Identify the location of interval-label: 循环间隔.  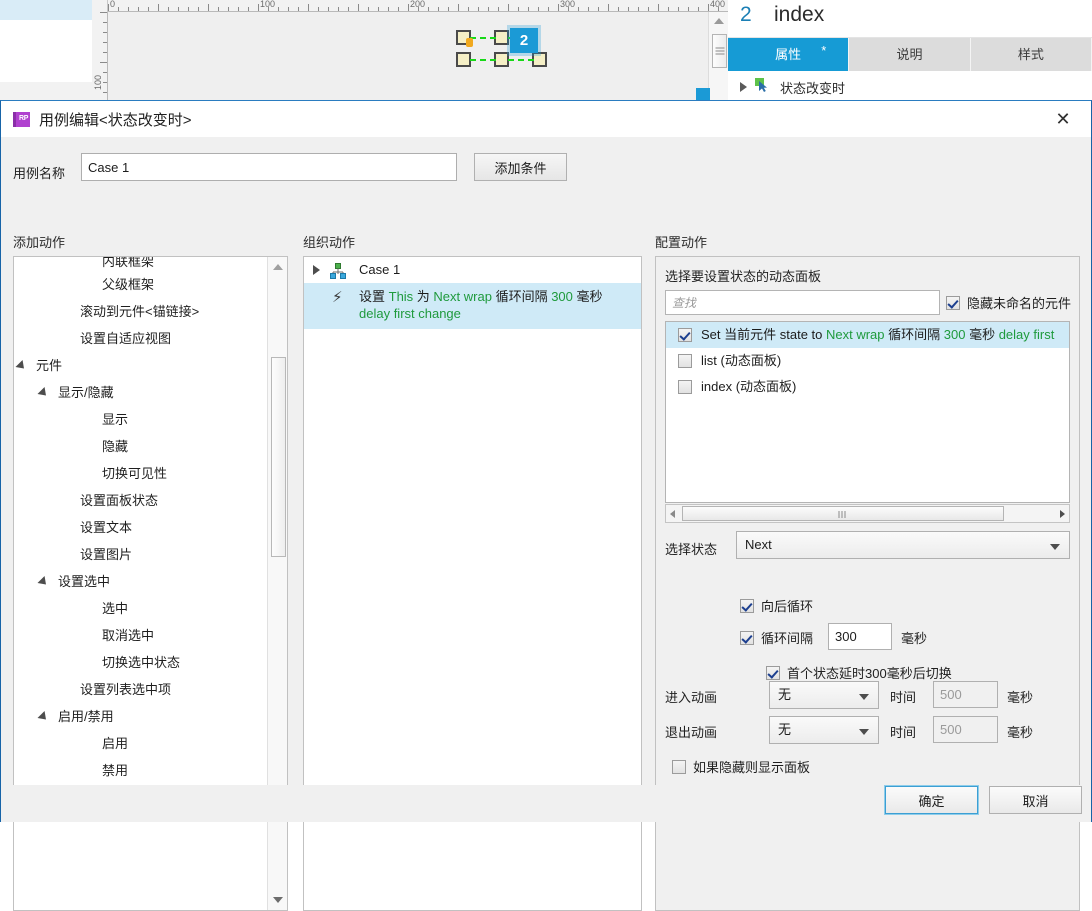
(787, 638).